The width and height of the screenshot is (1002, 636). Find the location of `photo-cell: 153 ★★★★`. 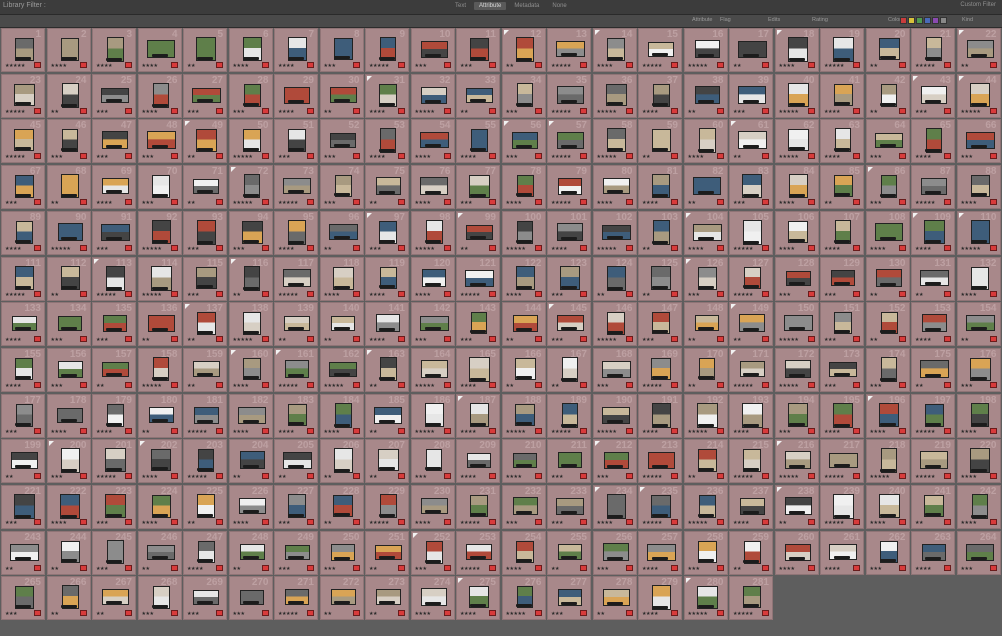

photo-cell: 153 ★★★★ is located at coordinates (933, 324).